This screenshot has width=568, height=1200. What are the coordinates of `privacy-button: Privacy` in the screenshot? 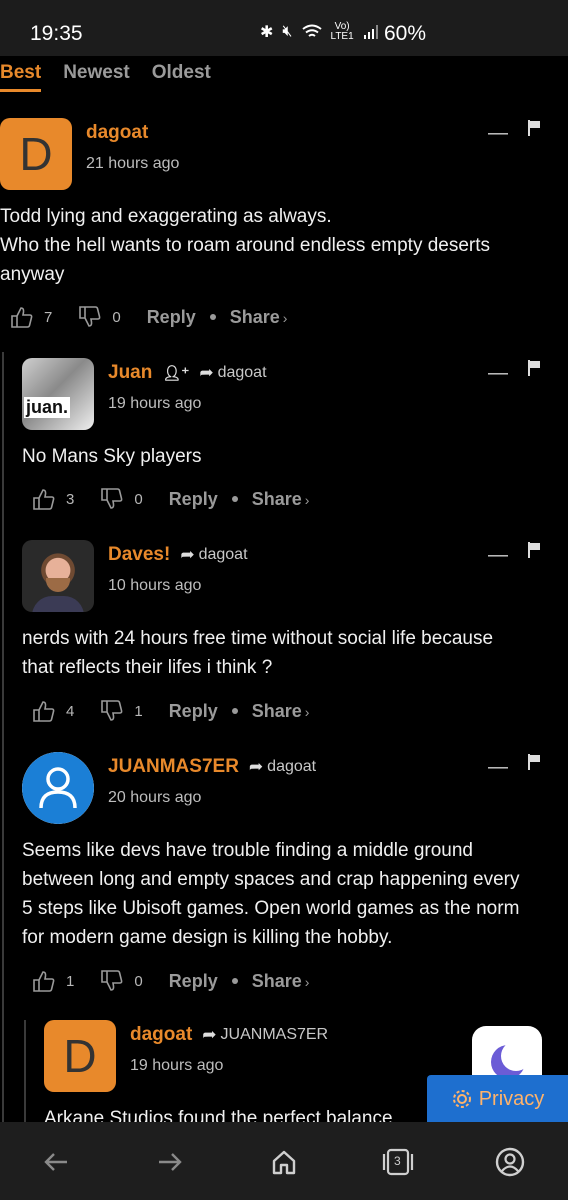 It's located at (497, 1099).